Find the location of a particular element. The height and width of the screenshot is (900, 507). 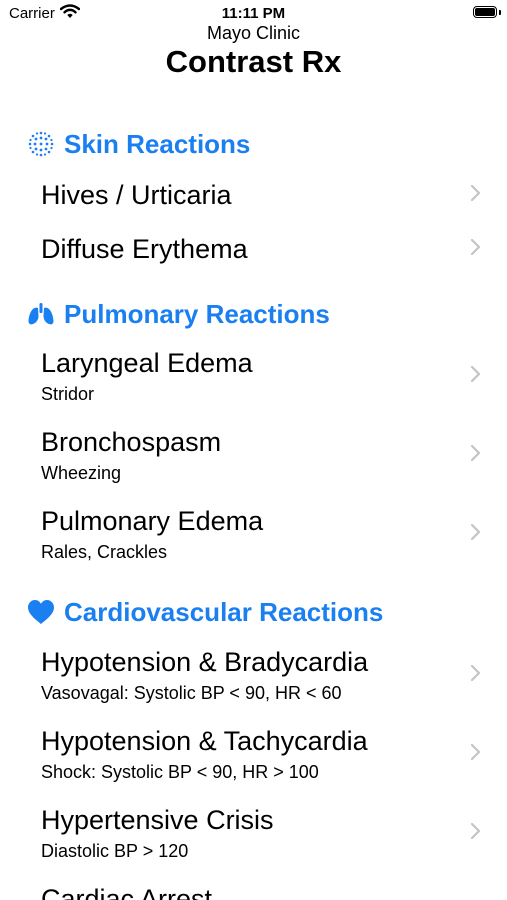

section-title: Cardiovascular Reactions is located at coordinates (224, 611).